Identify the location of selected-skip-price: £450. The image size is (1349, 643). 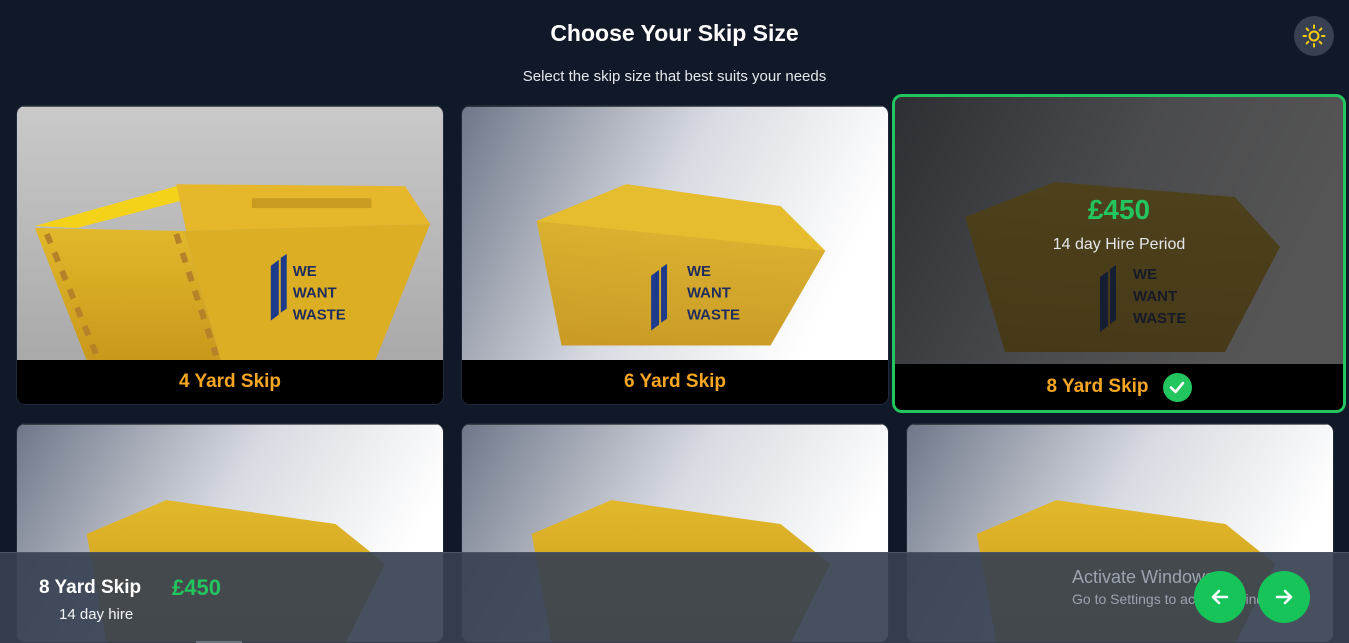
(196, 587).